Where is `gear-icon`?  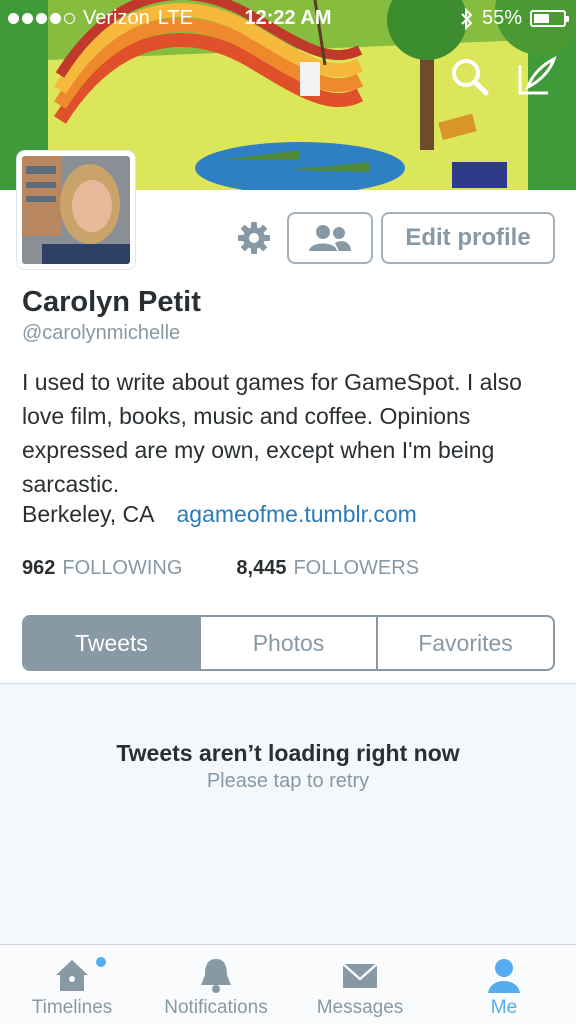 gear-icon is located at coordinates (254, 238).